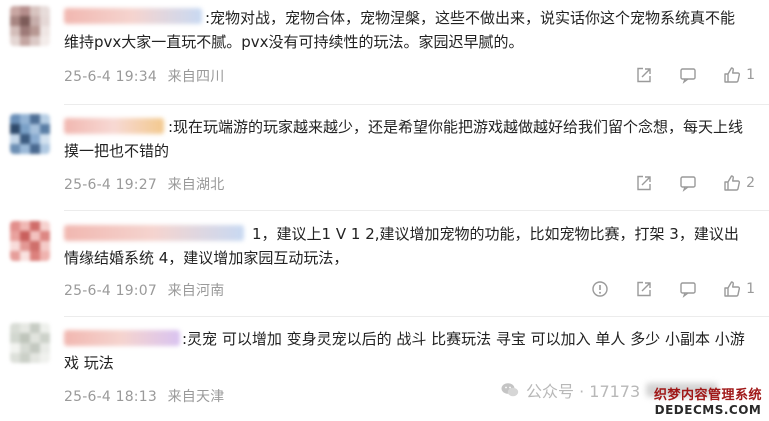  Describe the element at coordinates (196, 77) in the screenshot. I see `comment-location: 来自四川` at that location.